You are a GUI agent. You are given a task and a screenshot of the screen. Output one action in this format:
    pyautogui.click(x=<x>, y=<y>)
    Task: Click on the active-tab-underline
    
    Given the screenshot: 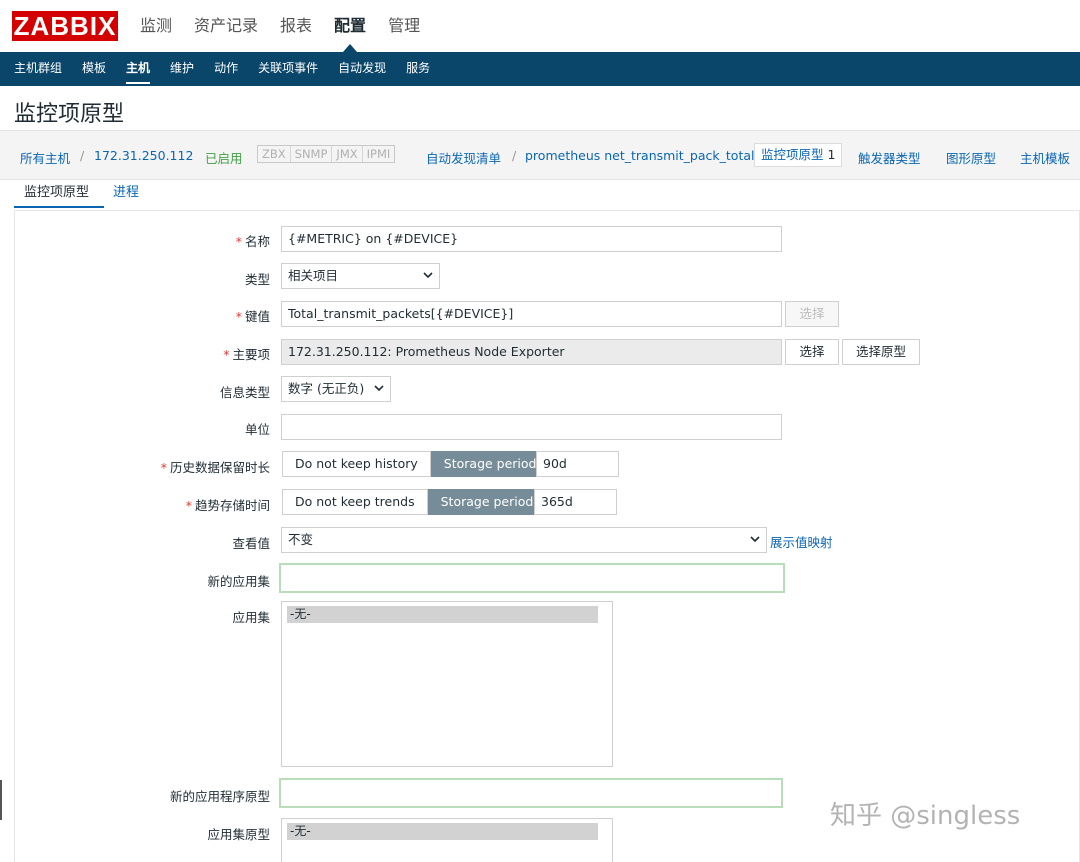 What is the action you would take?
    pyautogui.click(x=59, y=207)
    